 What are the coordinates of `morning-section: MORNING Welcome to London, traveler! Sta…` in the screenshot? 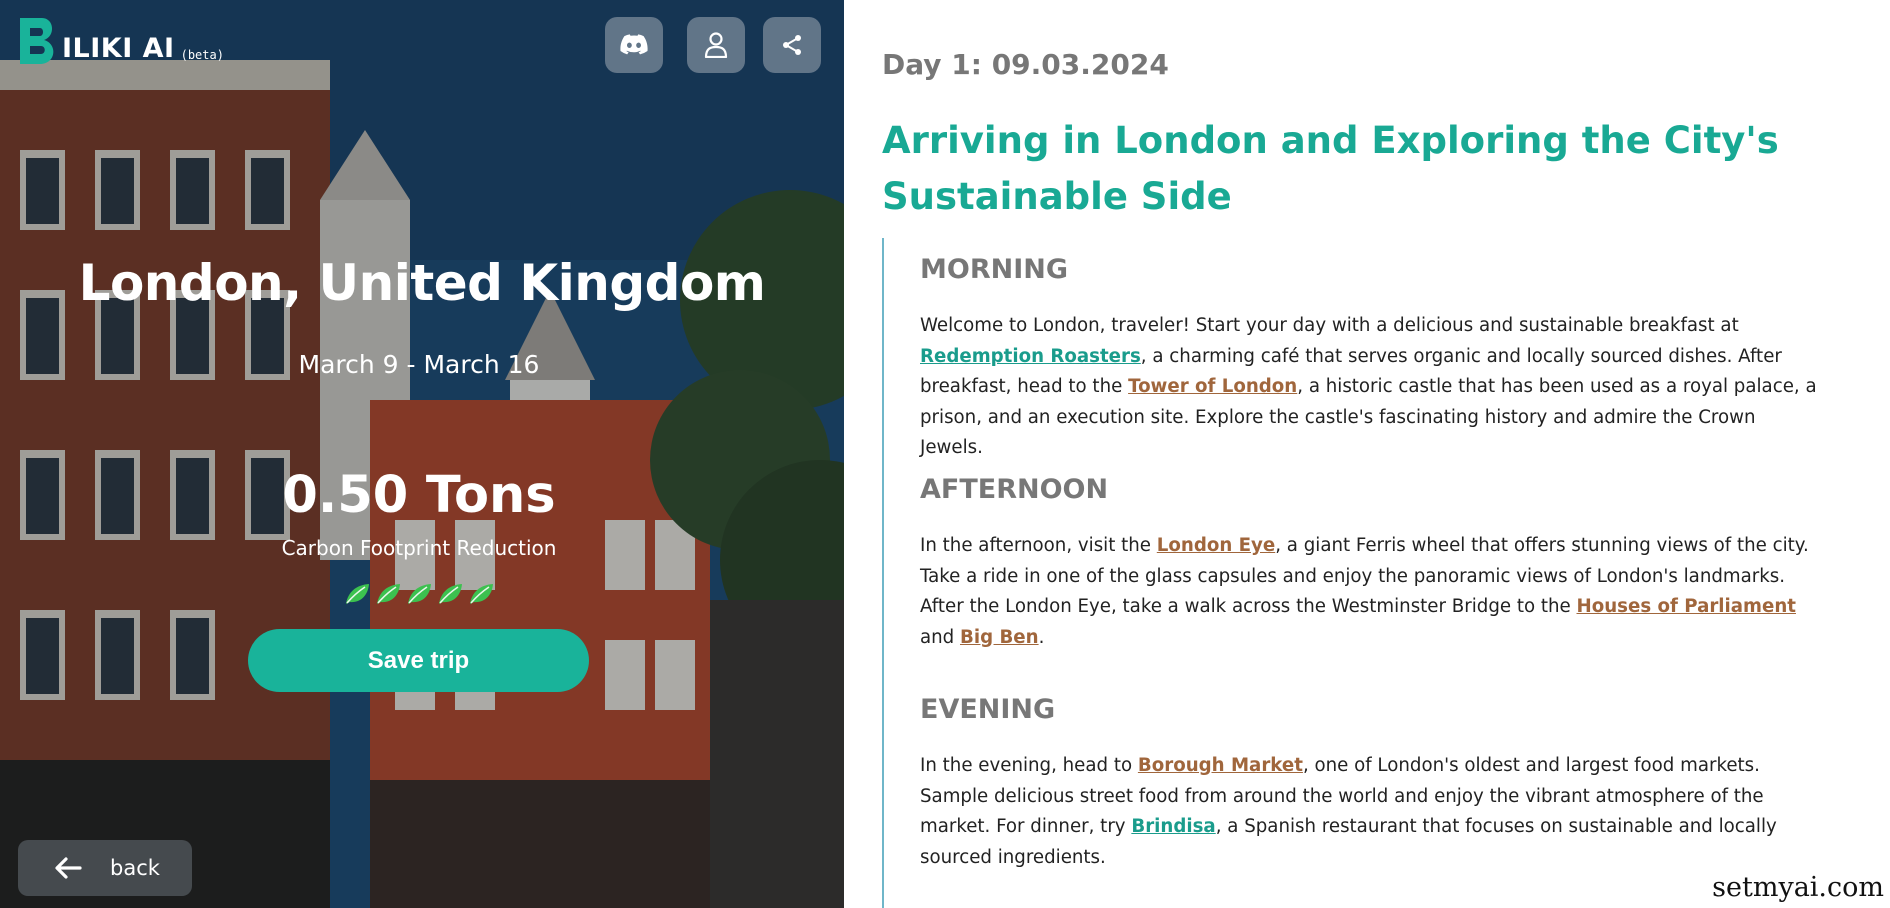 It's located at (1370, 359).